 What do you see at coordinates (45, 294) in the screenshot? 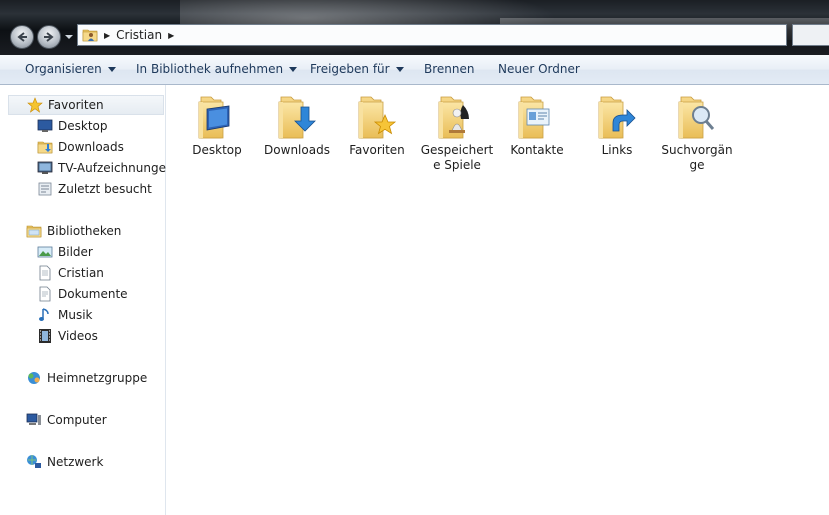
I see `documents-icon` at bounding box center [45, 294].